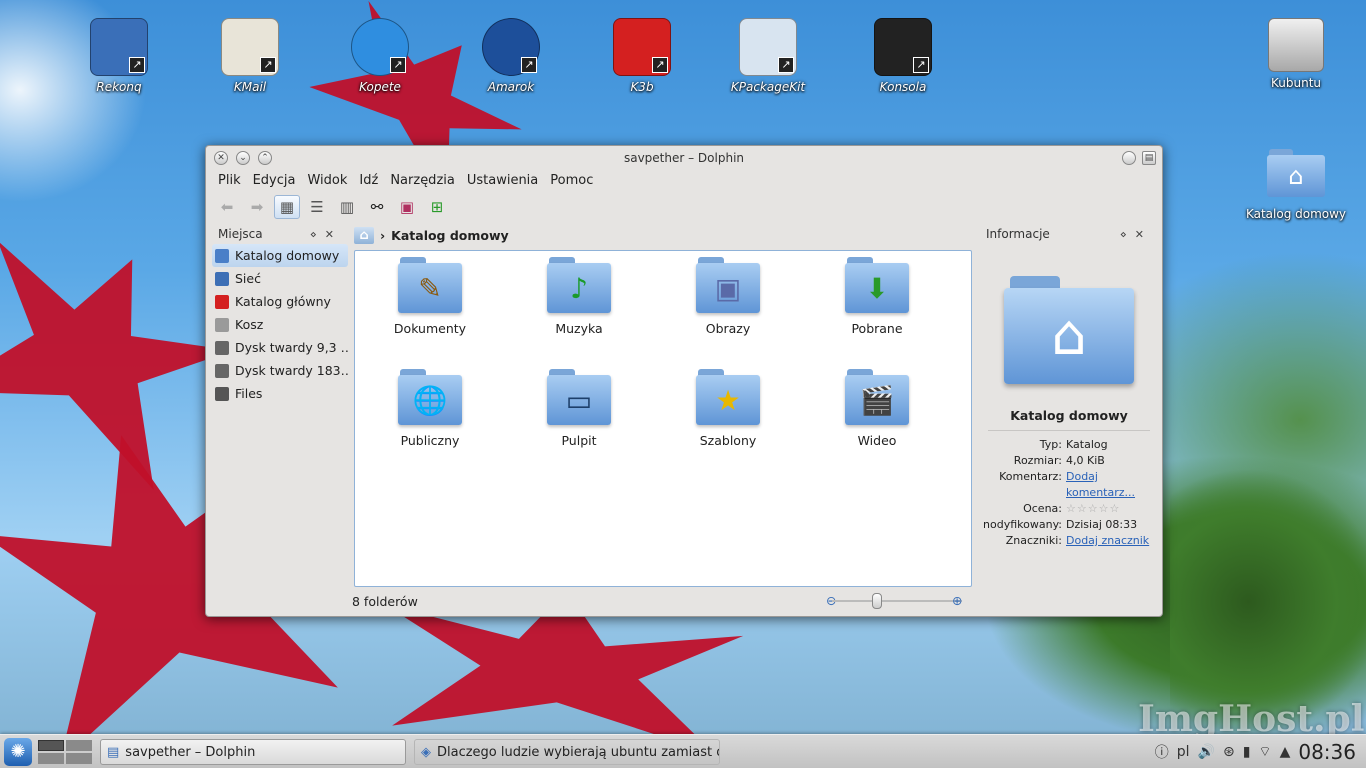 This screenshot has height=768, width=1366. Describe the element at coordinates (1112, 541) in the screenshot. I see `info-link: Dodaj znacznik` at that location.